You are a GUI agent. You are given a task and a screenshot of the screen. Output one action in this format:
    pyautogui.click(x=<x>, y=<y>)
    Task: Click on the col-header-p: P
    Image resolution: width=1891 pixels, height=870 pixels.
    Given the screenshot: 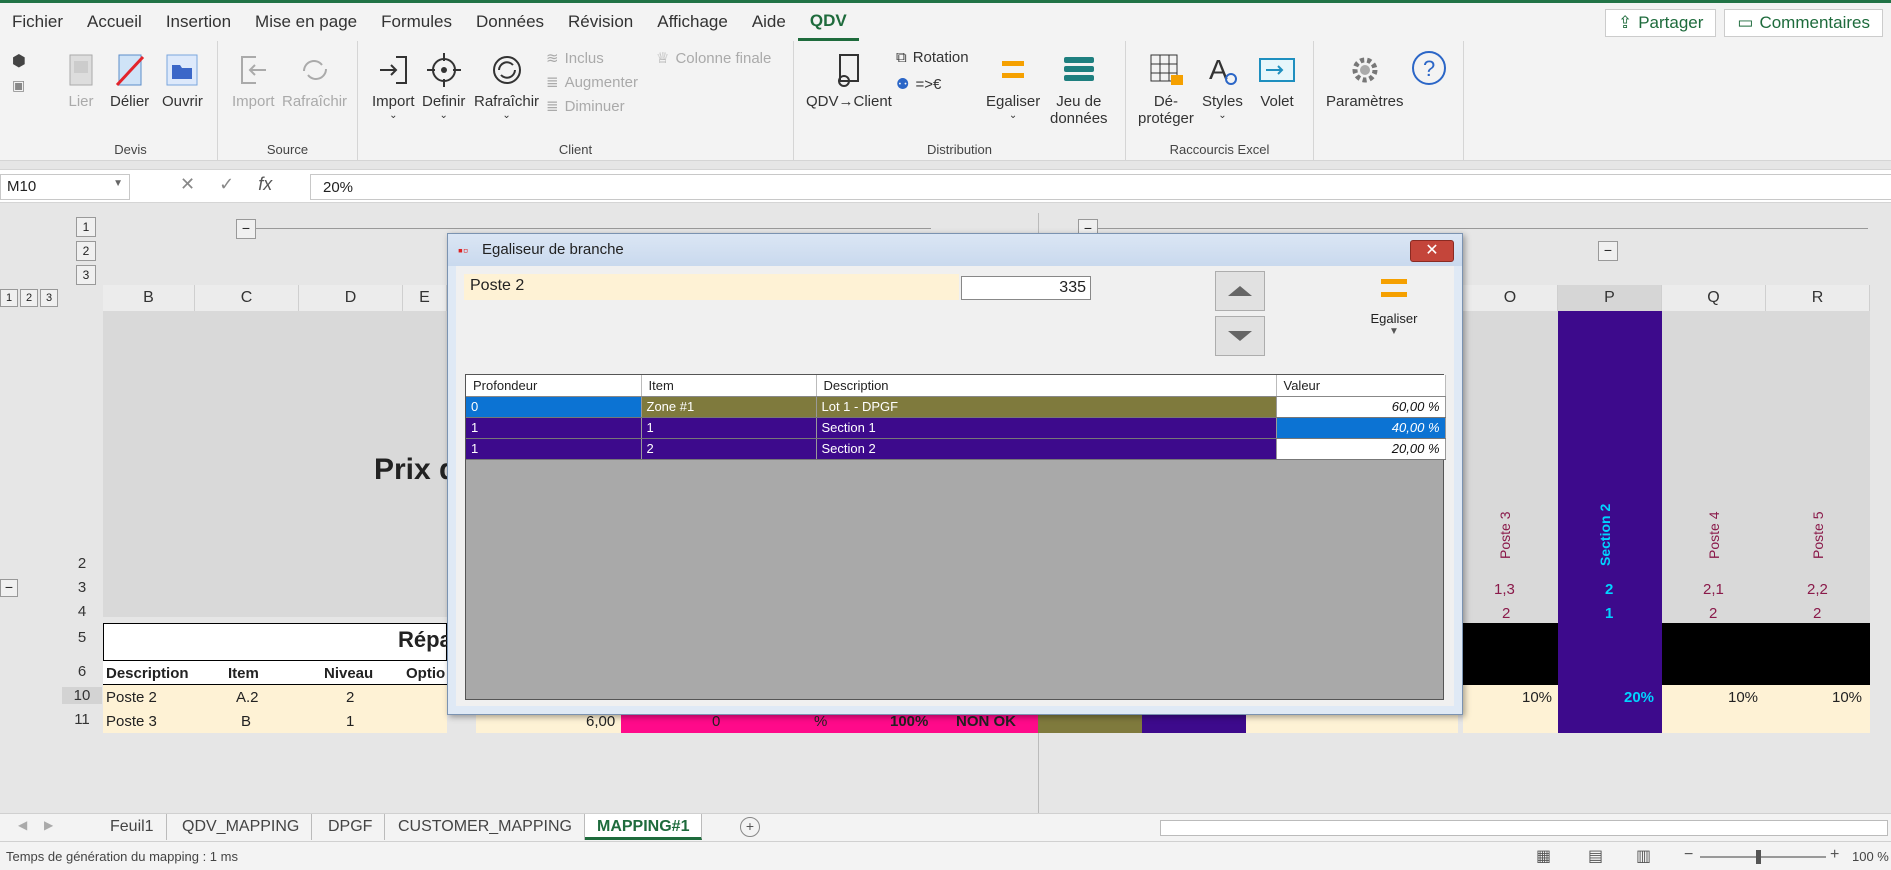 What is the action you would take?
    pyautogui.click(x=1610, y=298)
    